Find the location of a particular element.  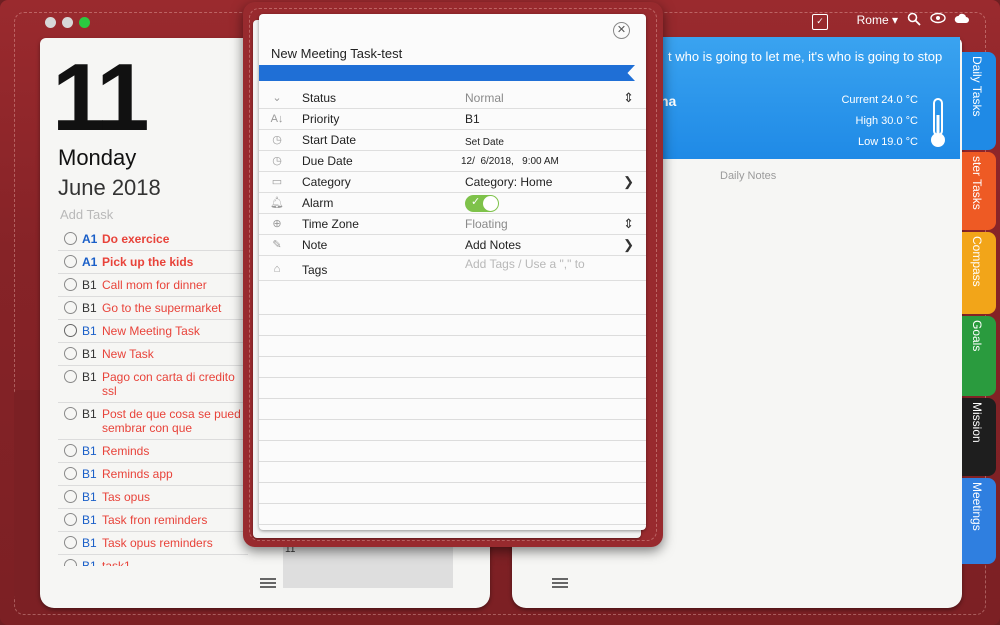

task-row: B1 Reminds app is located at coordinates (153, 474).